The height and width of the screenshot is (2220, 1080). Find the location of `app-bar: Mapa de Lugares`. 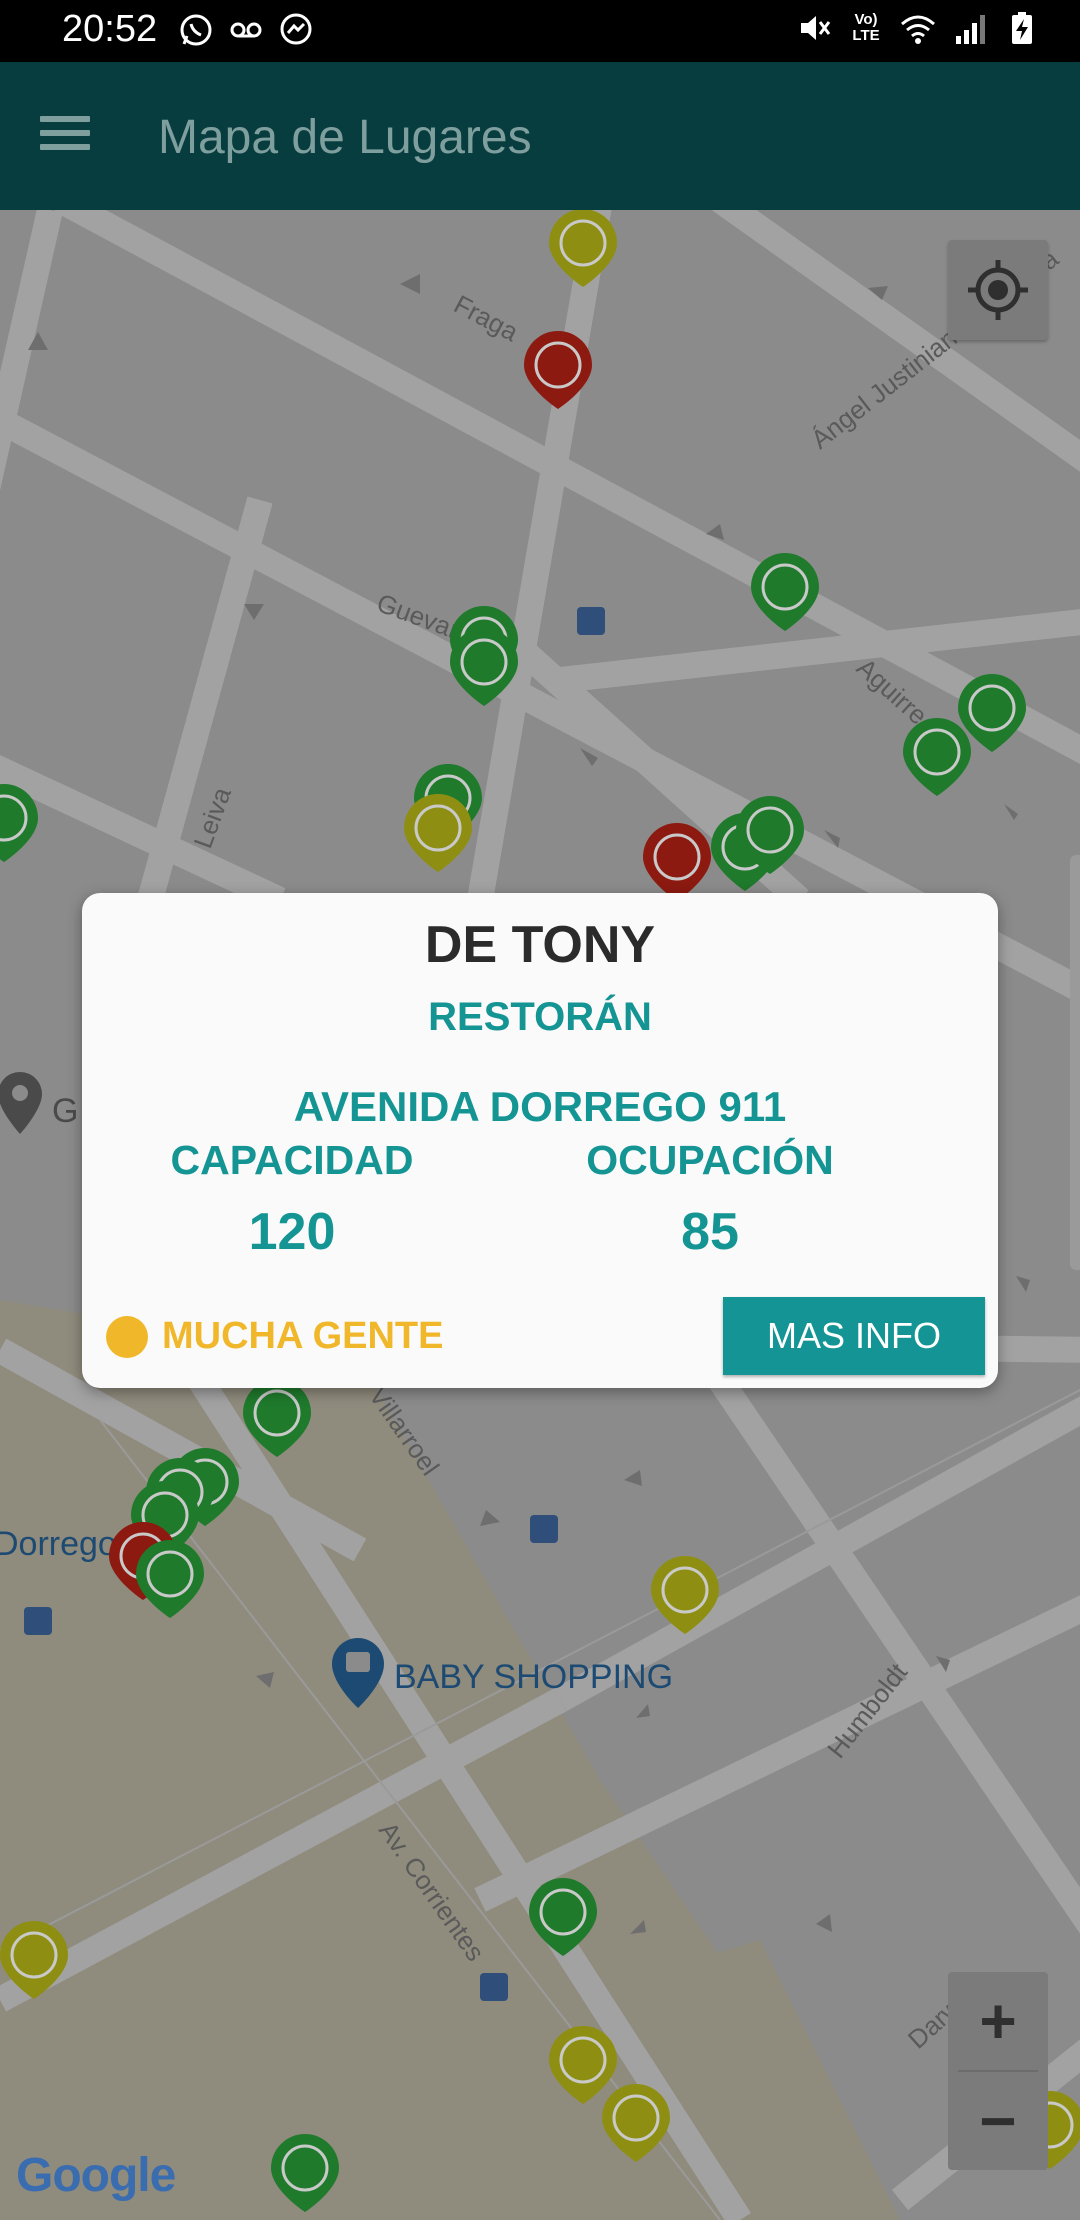

app-bar: Mapa de Lugares is located at coordinates (540, 136).